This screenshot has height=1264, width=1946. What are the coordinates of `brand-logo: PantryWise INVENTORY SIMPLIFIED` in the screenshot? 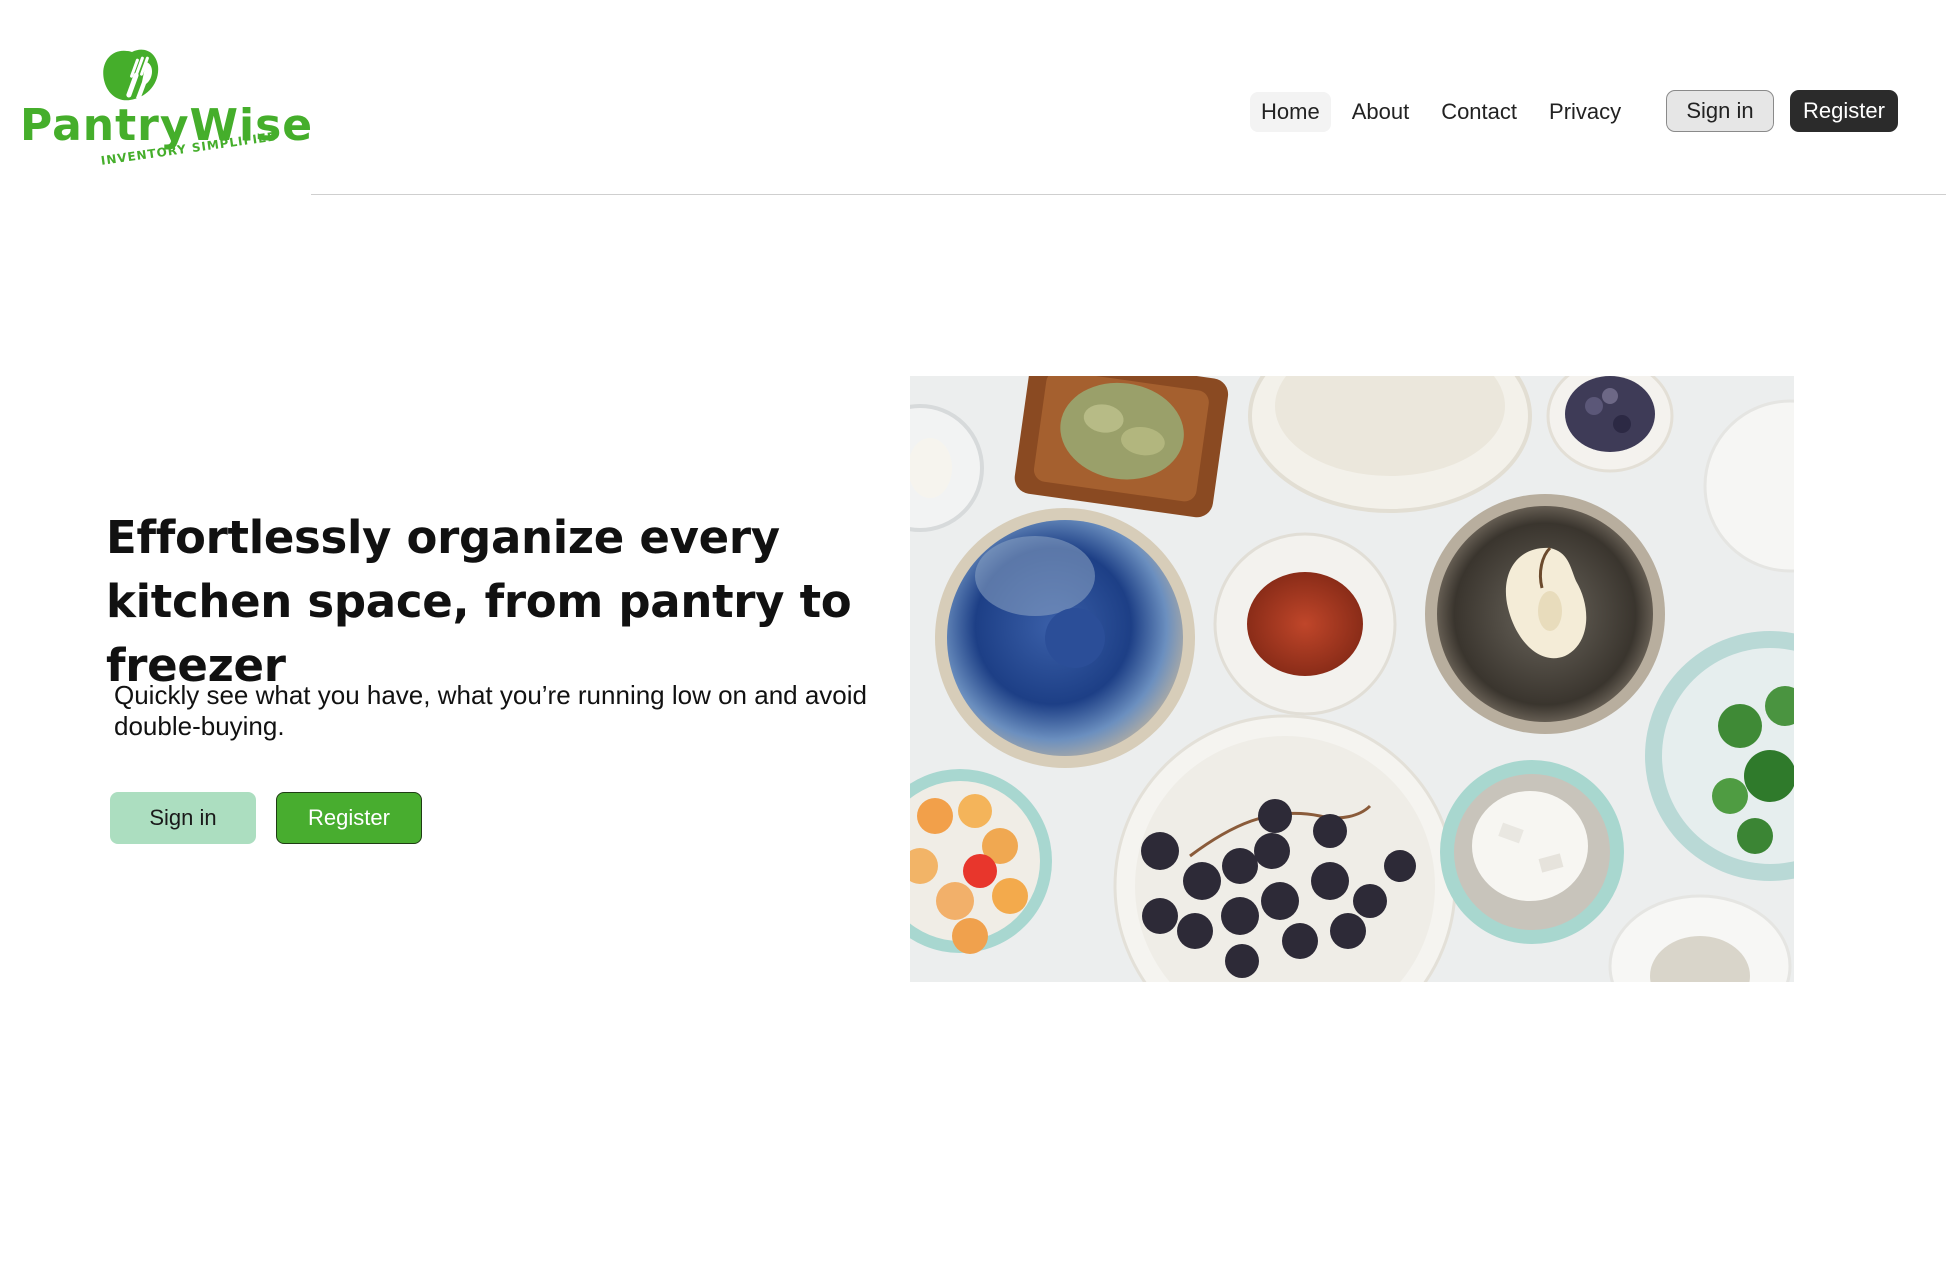 It's located at (166, 109).